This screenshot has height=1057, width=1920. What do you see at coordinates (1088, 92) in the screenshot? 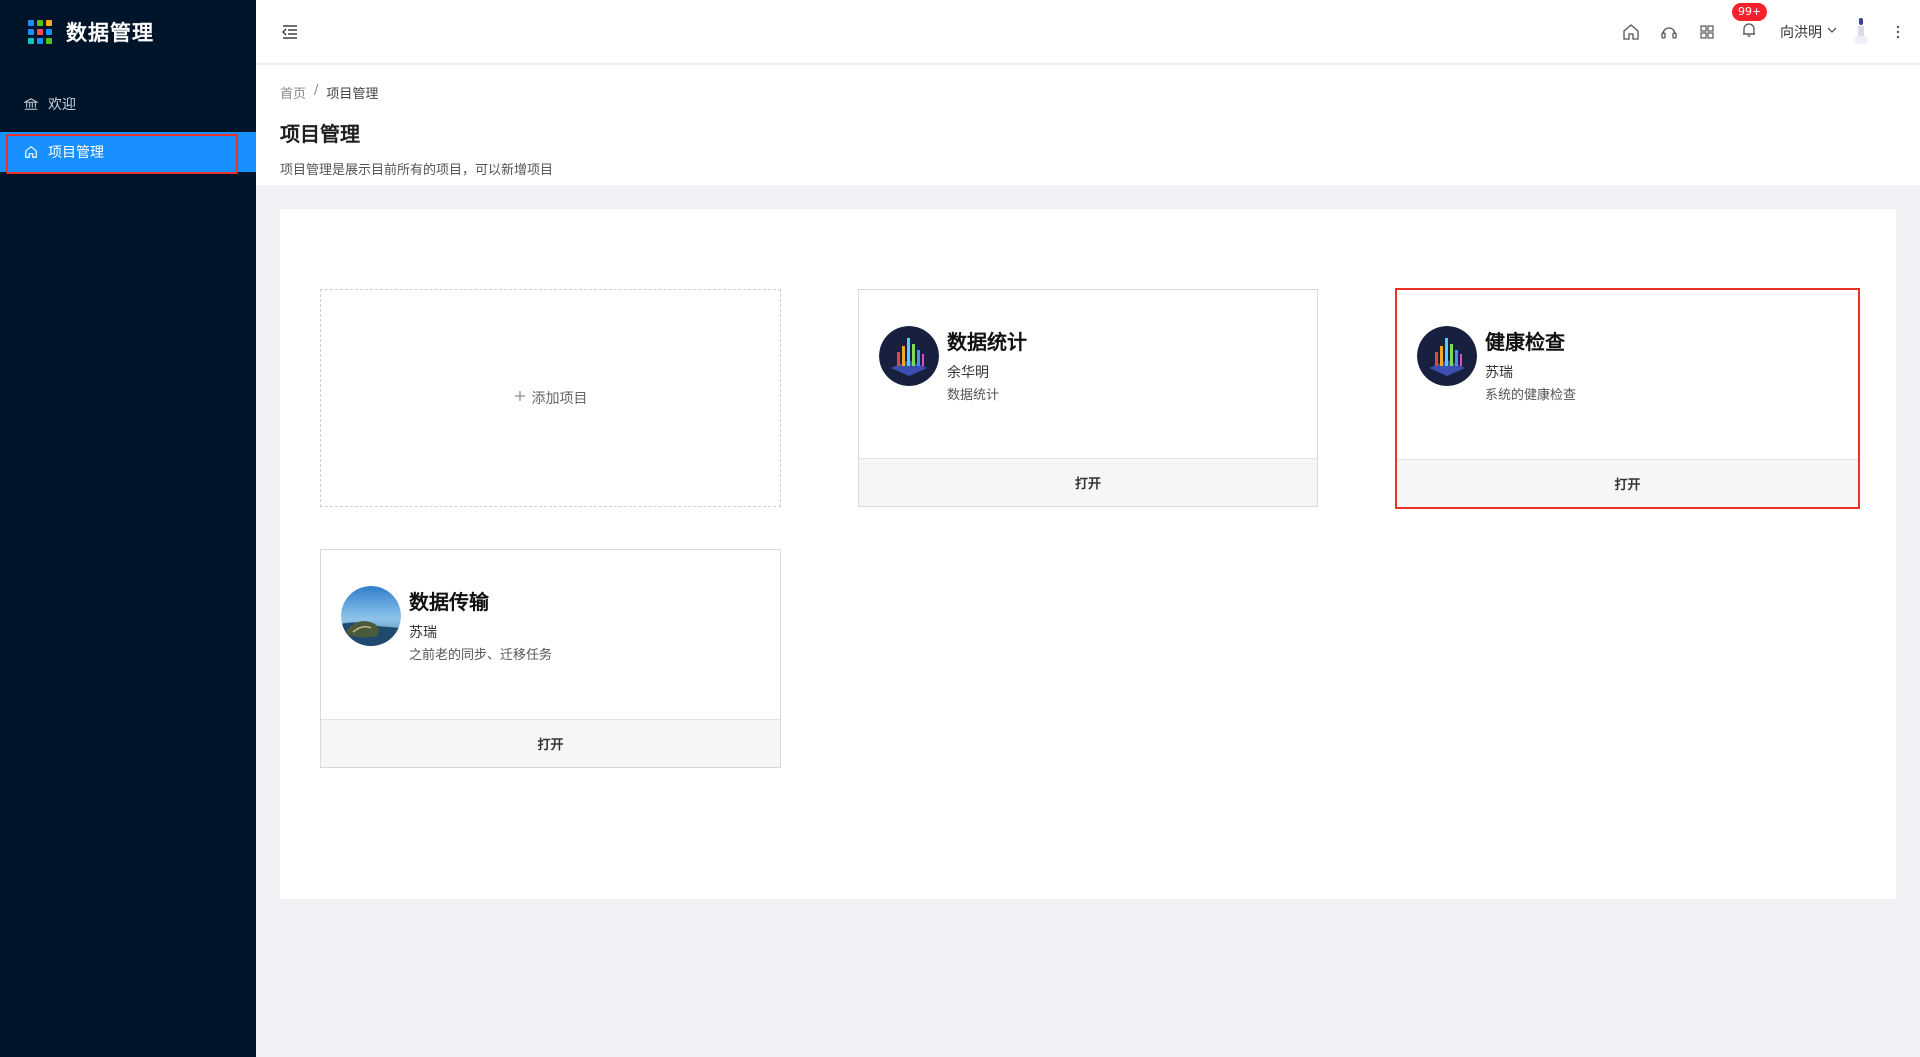
I see `breadcrumb: 首页 / 项目管理` at bounding box center [1088, 92].